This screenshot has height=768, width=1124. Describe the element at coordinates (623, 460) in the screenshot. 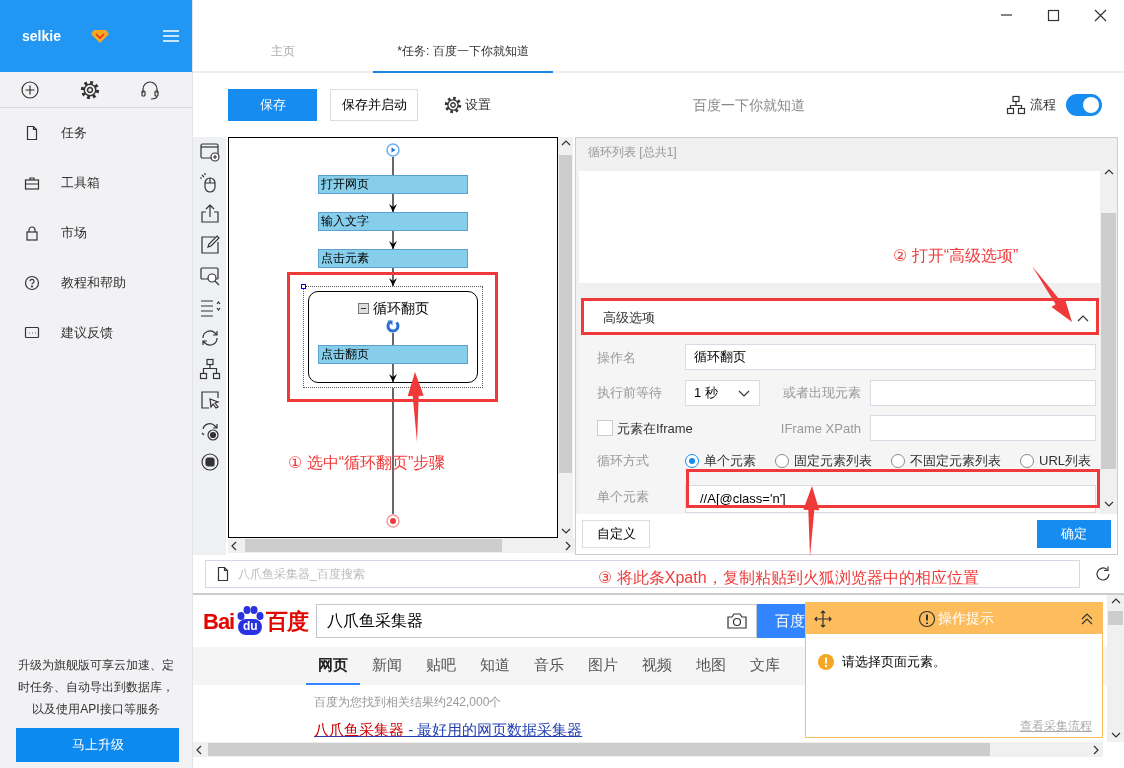

I see `field-label: 循环方式` at that location.